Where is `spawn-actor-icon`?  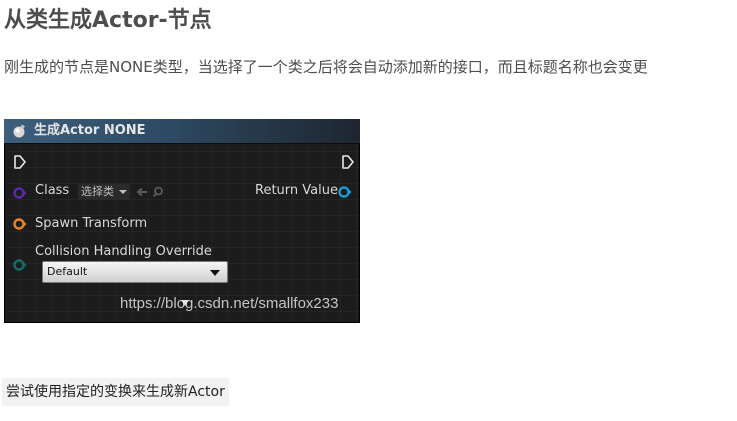
spawn-actor-icon is located at coordinates (19, 131).